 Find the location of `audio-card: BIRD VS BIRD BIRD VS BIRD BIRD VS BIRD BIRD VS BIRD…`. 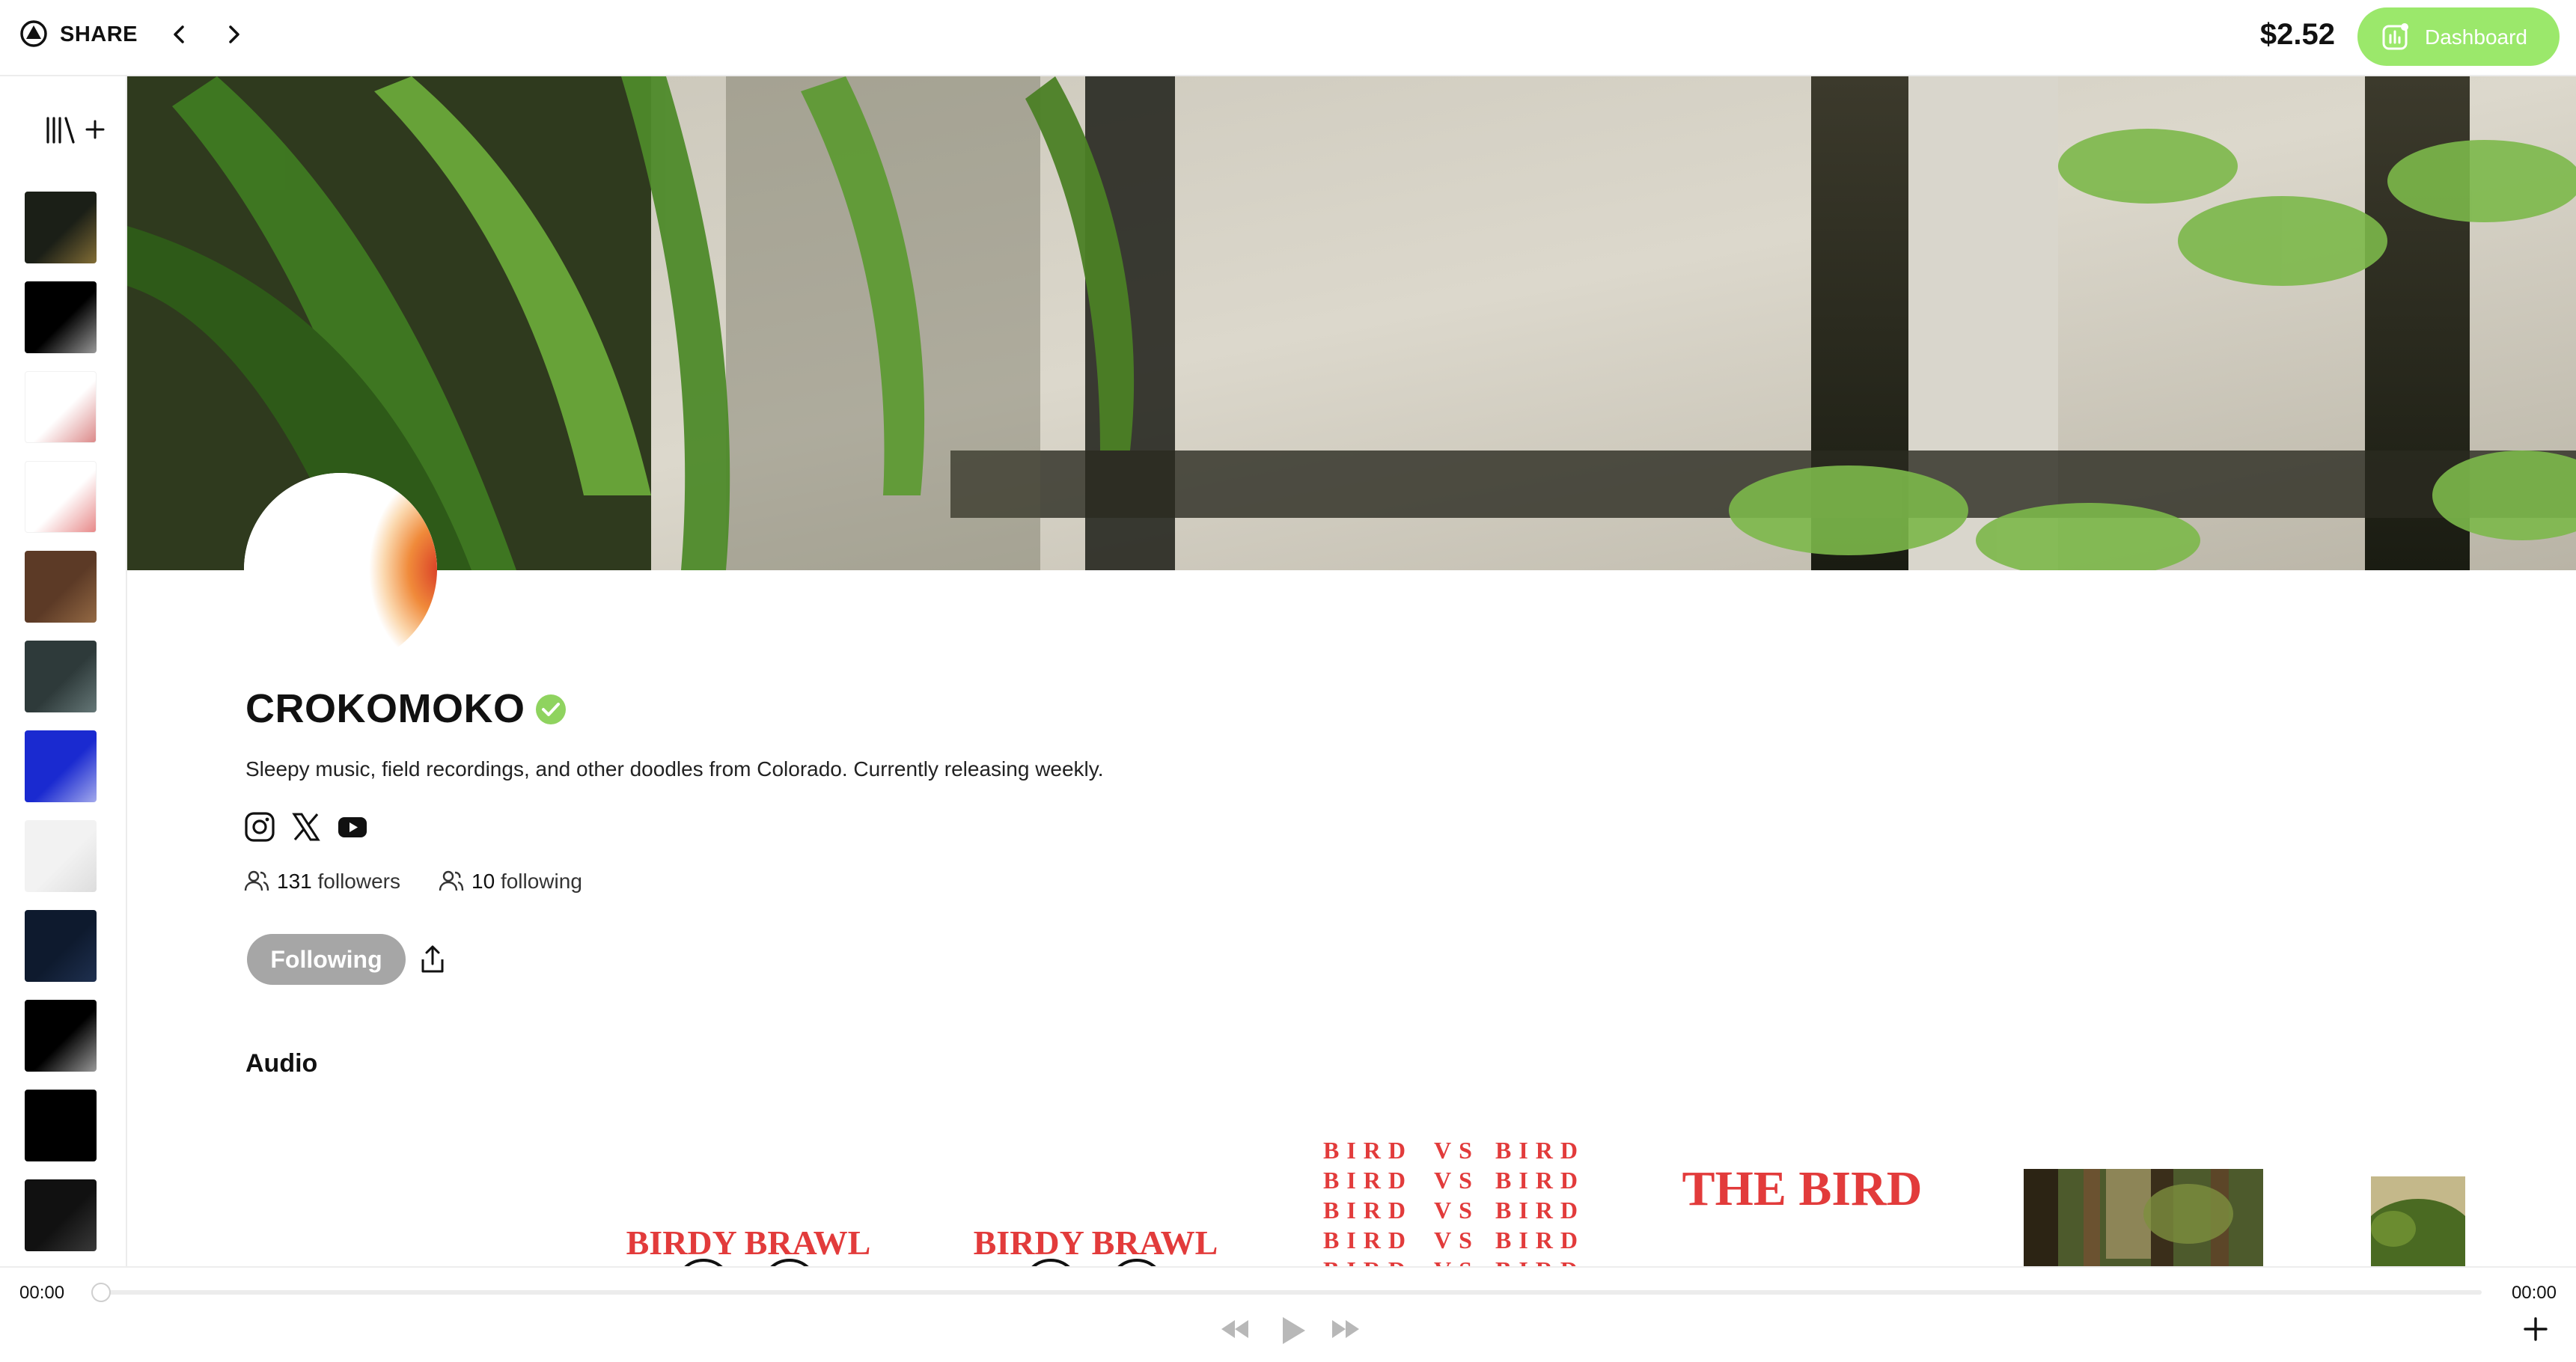

audio-card: BIRD VS BIRD BIRD VS BIRD BIRD VS BIRD BIRD VS BIRD… is located at coordinates (1450, 1201).